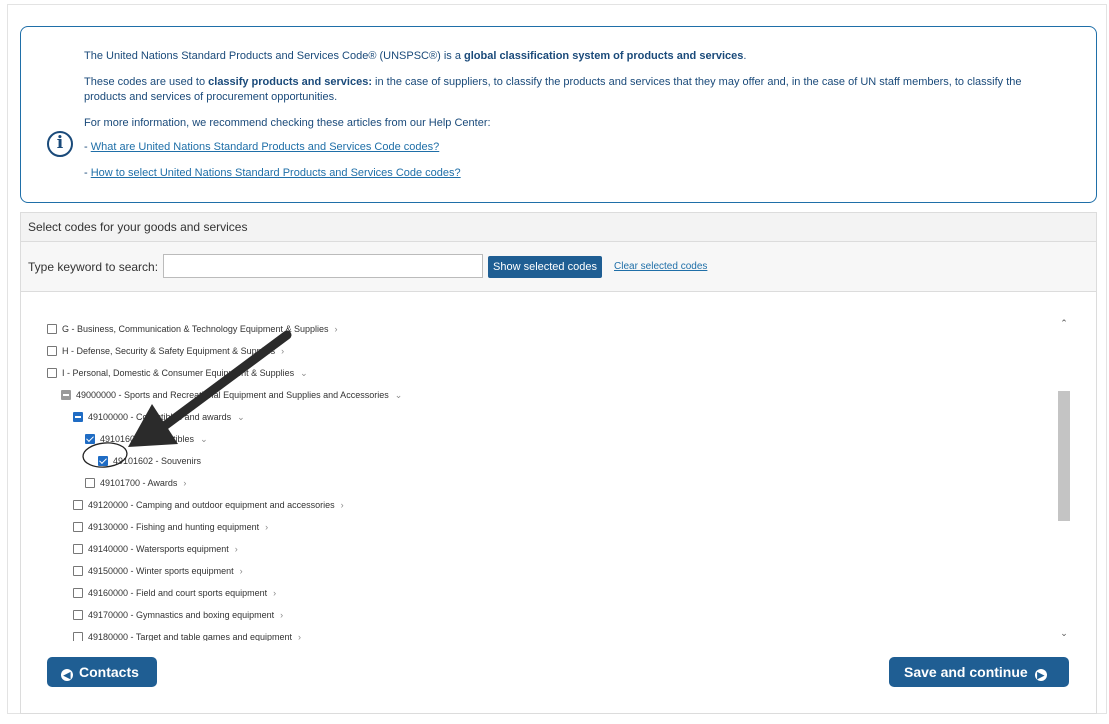 Image resolution: width=1109 pixels, height=724 pixels. I want to click on tree-item-label: 49101700 - Awards, so click(139, 483).